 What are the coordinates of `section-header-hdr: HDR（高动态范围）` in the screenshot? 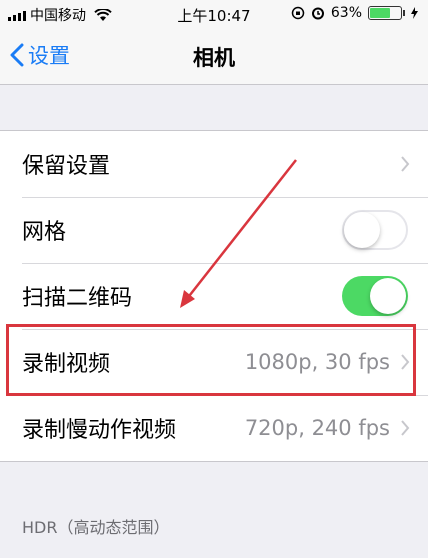 It's located at (96, 527).